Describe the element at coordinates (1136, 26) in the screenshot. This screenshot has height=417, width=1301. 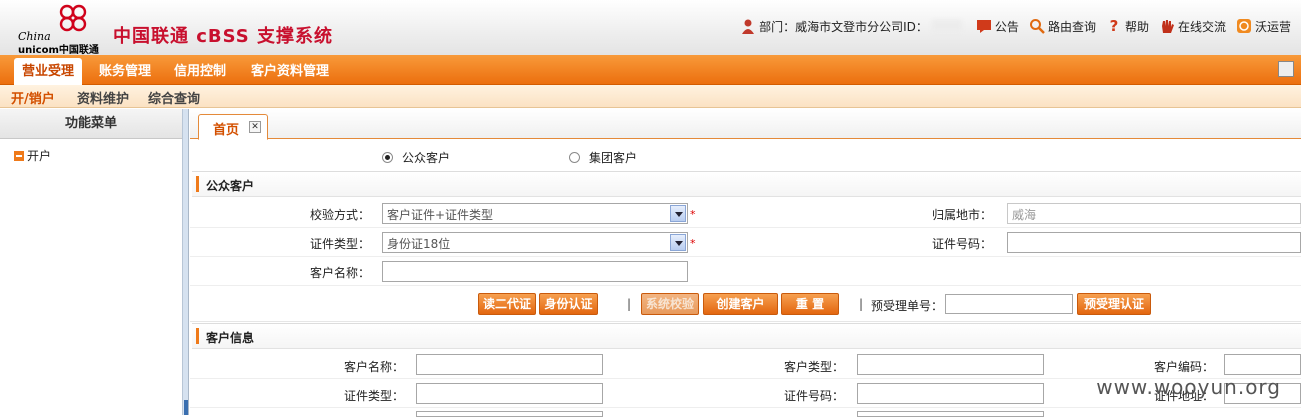
I see `help-label: 帮助` at that location.